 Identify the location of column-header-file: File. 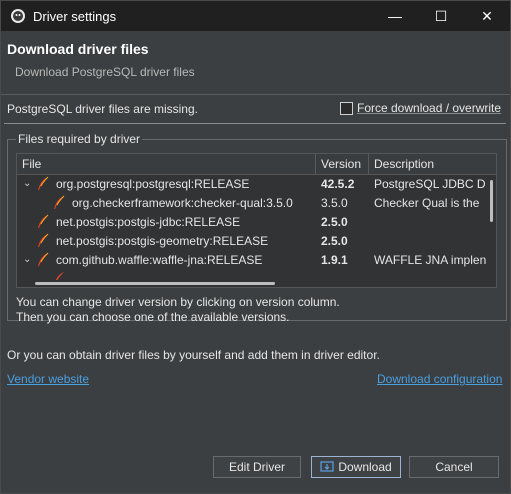
(31, 164).